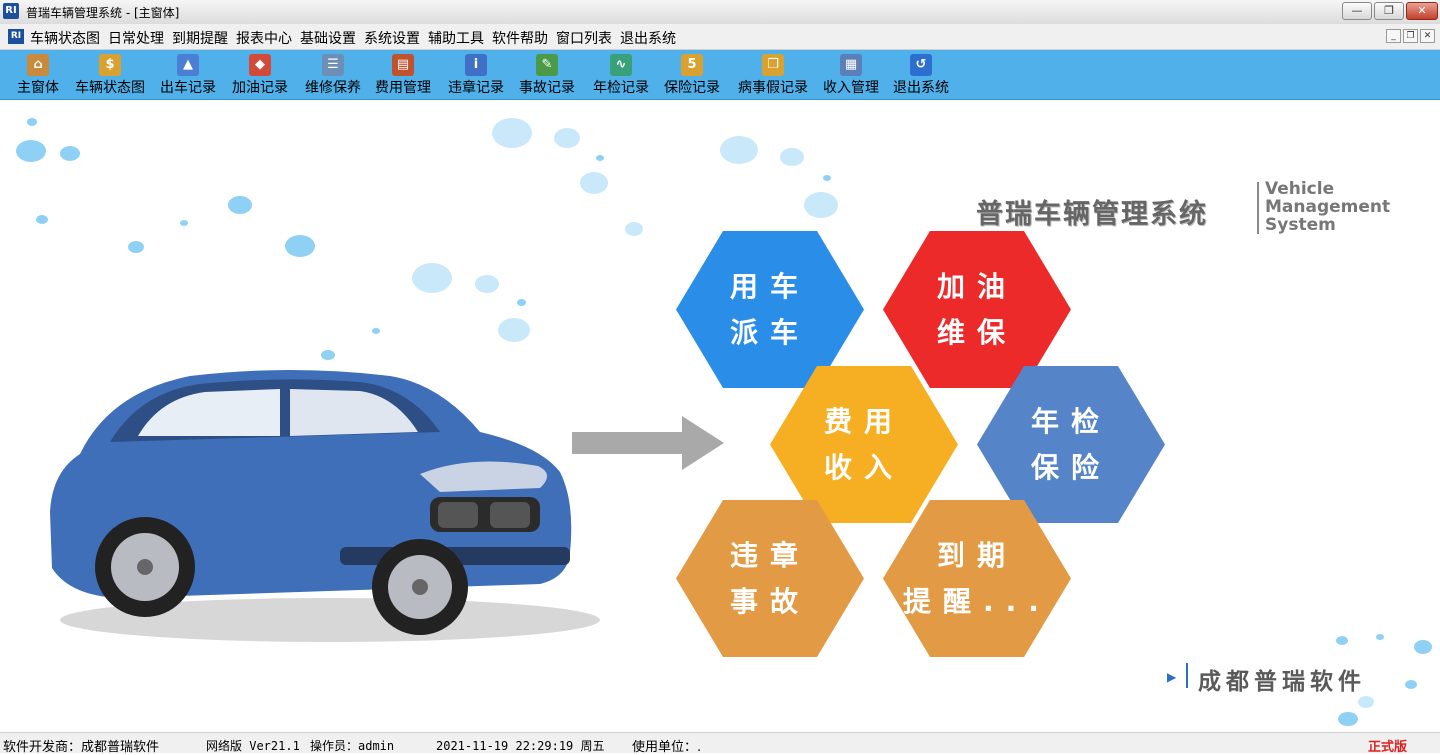 Image resolution: width=1440 pixels, height=755 pixels. What do you see at coordinates (863, 421) in the screenshot?
I see `hex-line: 费用` at bounding box center [863, 421].